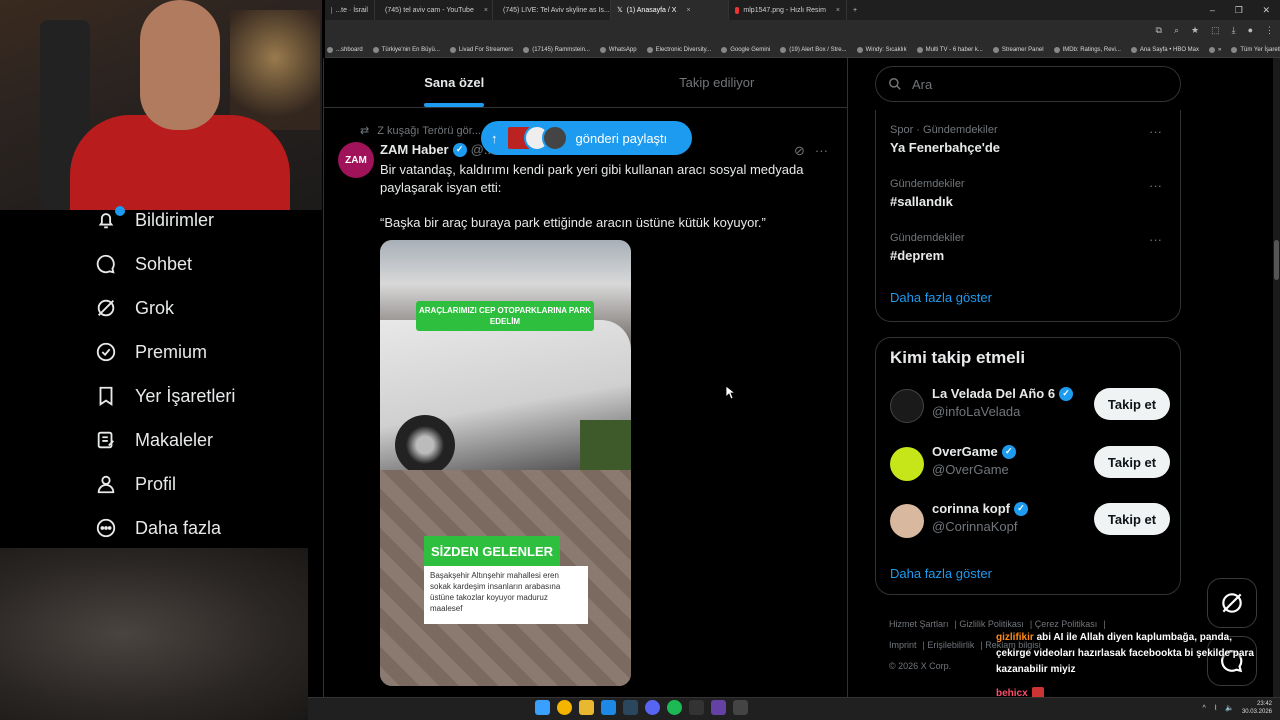 This screenshot has width=1280, height=720. Describe the element at coordinates (1215, 49) in the screenshot. I see `bookmark-item: »` at that location.